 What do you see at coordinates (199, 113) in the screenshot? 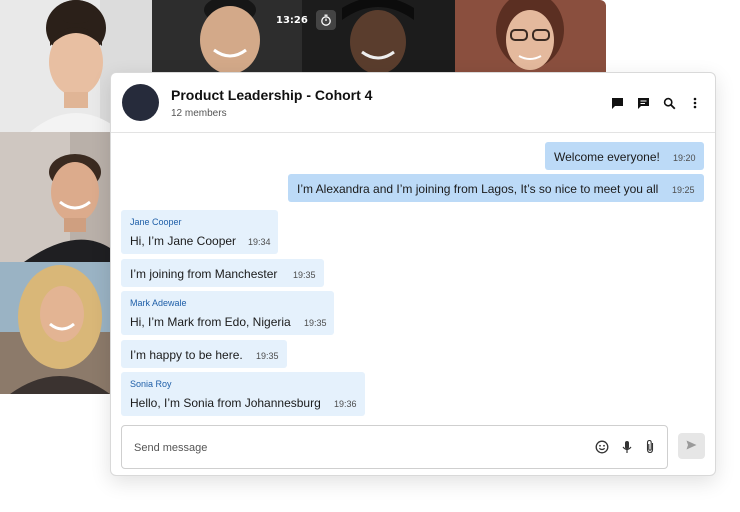
I see `member-count: 12 members` at bounding box center [199, 113].